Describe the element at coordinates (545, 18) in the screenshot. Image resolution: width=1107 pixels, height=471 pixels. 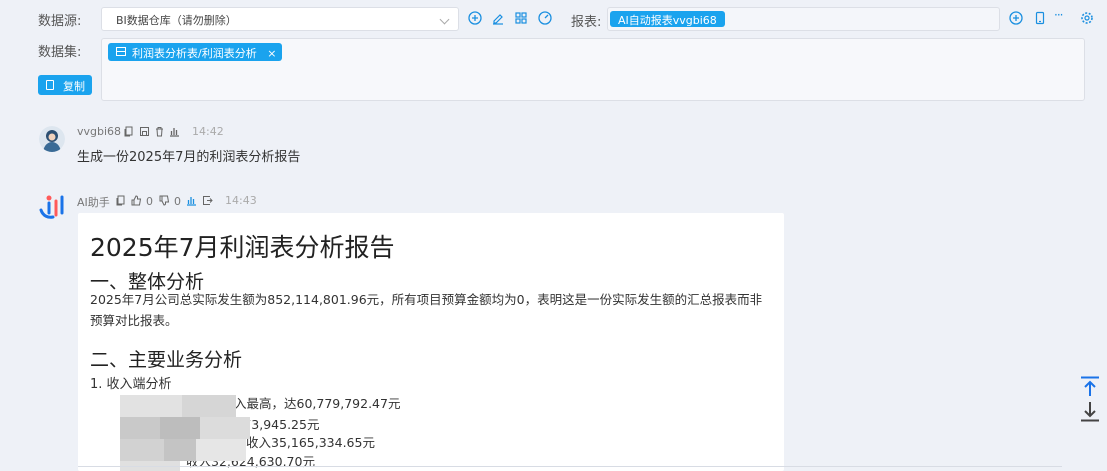
I see `dashboard-icon` at that location.